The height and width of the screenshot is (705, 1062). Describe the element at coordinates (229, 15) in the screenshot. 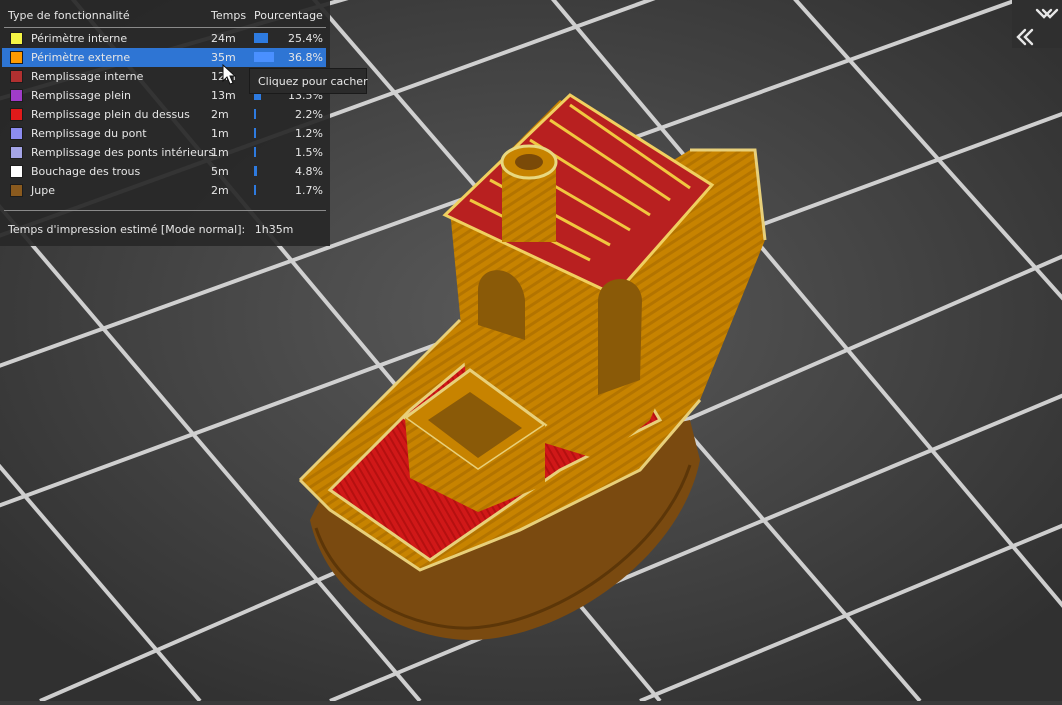

I see `header-time: Temps` at that location.